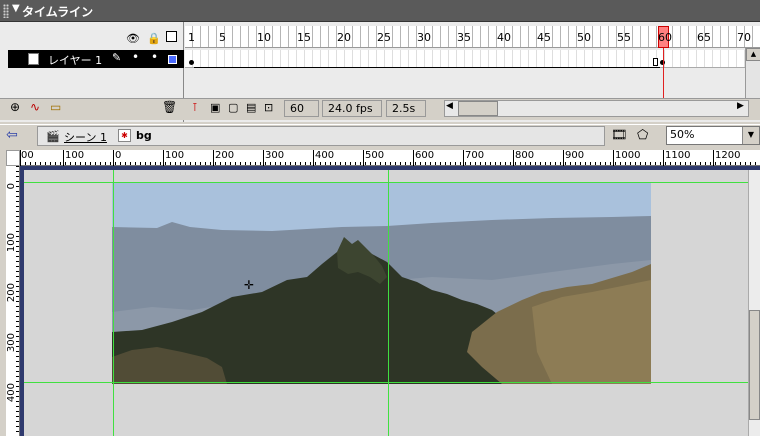 The height and width of the screenshot is (436, 760). What do you see at coordinates (55, 108) in the screenshot?
I see `add-folder-icon: ▭` at bounding box center [55, 108].